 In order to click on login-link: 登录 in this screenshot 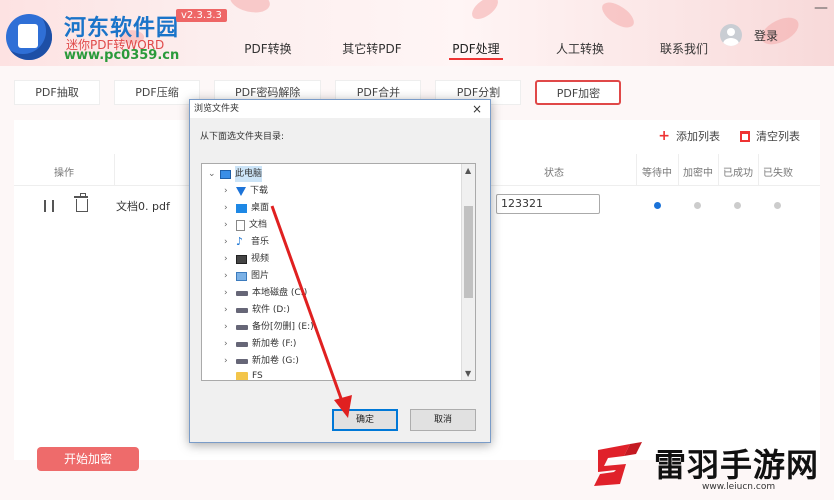, I will do `click(766, 35)`.